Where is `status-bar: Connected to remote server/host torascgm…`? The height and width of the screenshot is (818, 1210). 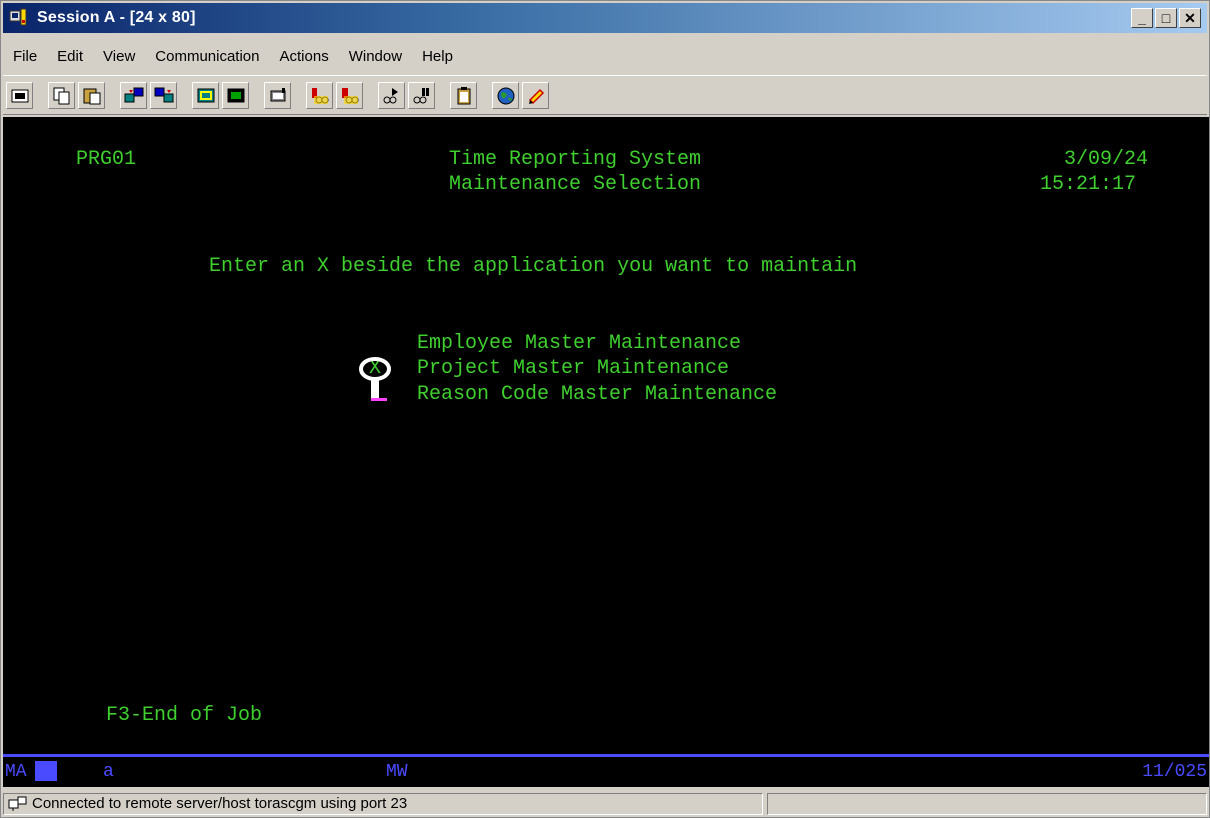 status-bar: Connected to remote server/host torascgm… is located at coordinates (606, 803).